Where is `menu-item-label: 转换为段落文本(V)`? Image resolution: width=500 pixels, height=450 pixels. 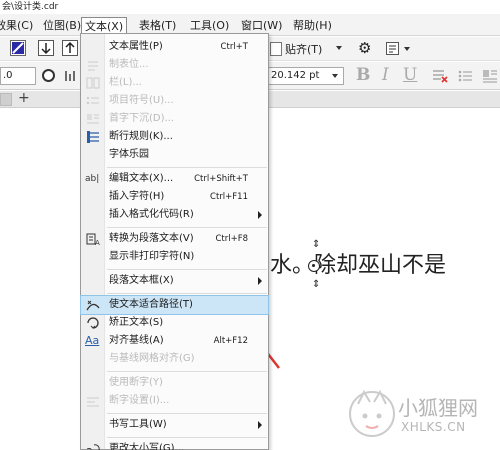 menu-item-label: 转换为段落文本(V) is located at coordinates (151, 238).